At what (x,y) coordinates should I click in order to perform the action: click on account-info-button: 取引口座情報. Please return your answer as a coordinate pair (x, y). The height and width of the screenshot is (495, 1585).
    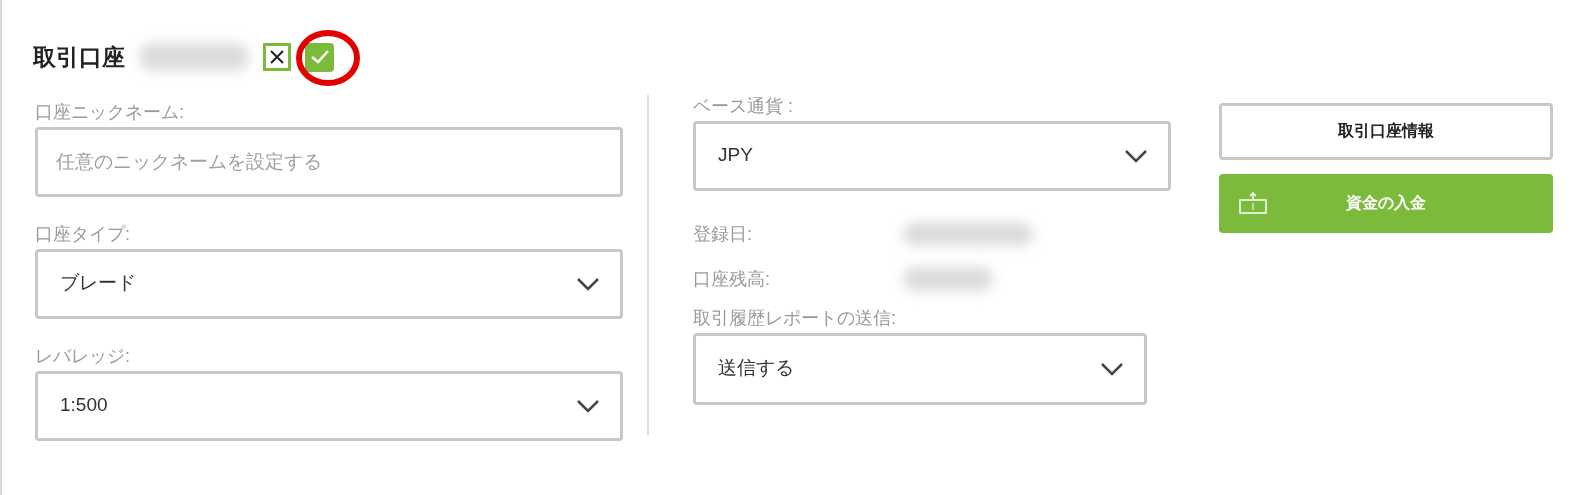
    Looking at the image, I should click on (1386, 131).